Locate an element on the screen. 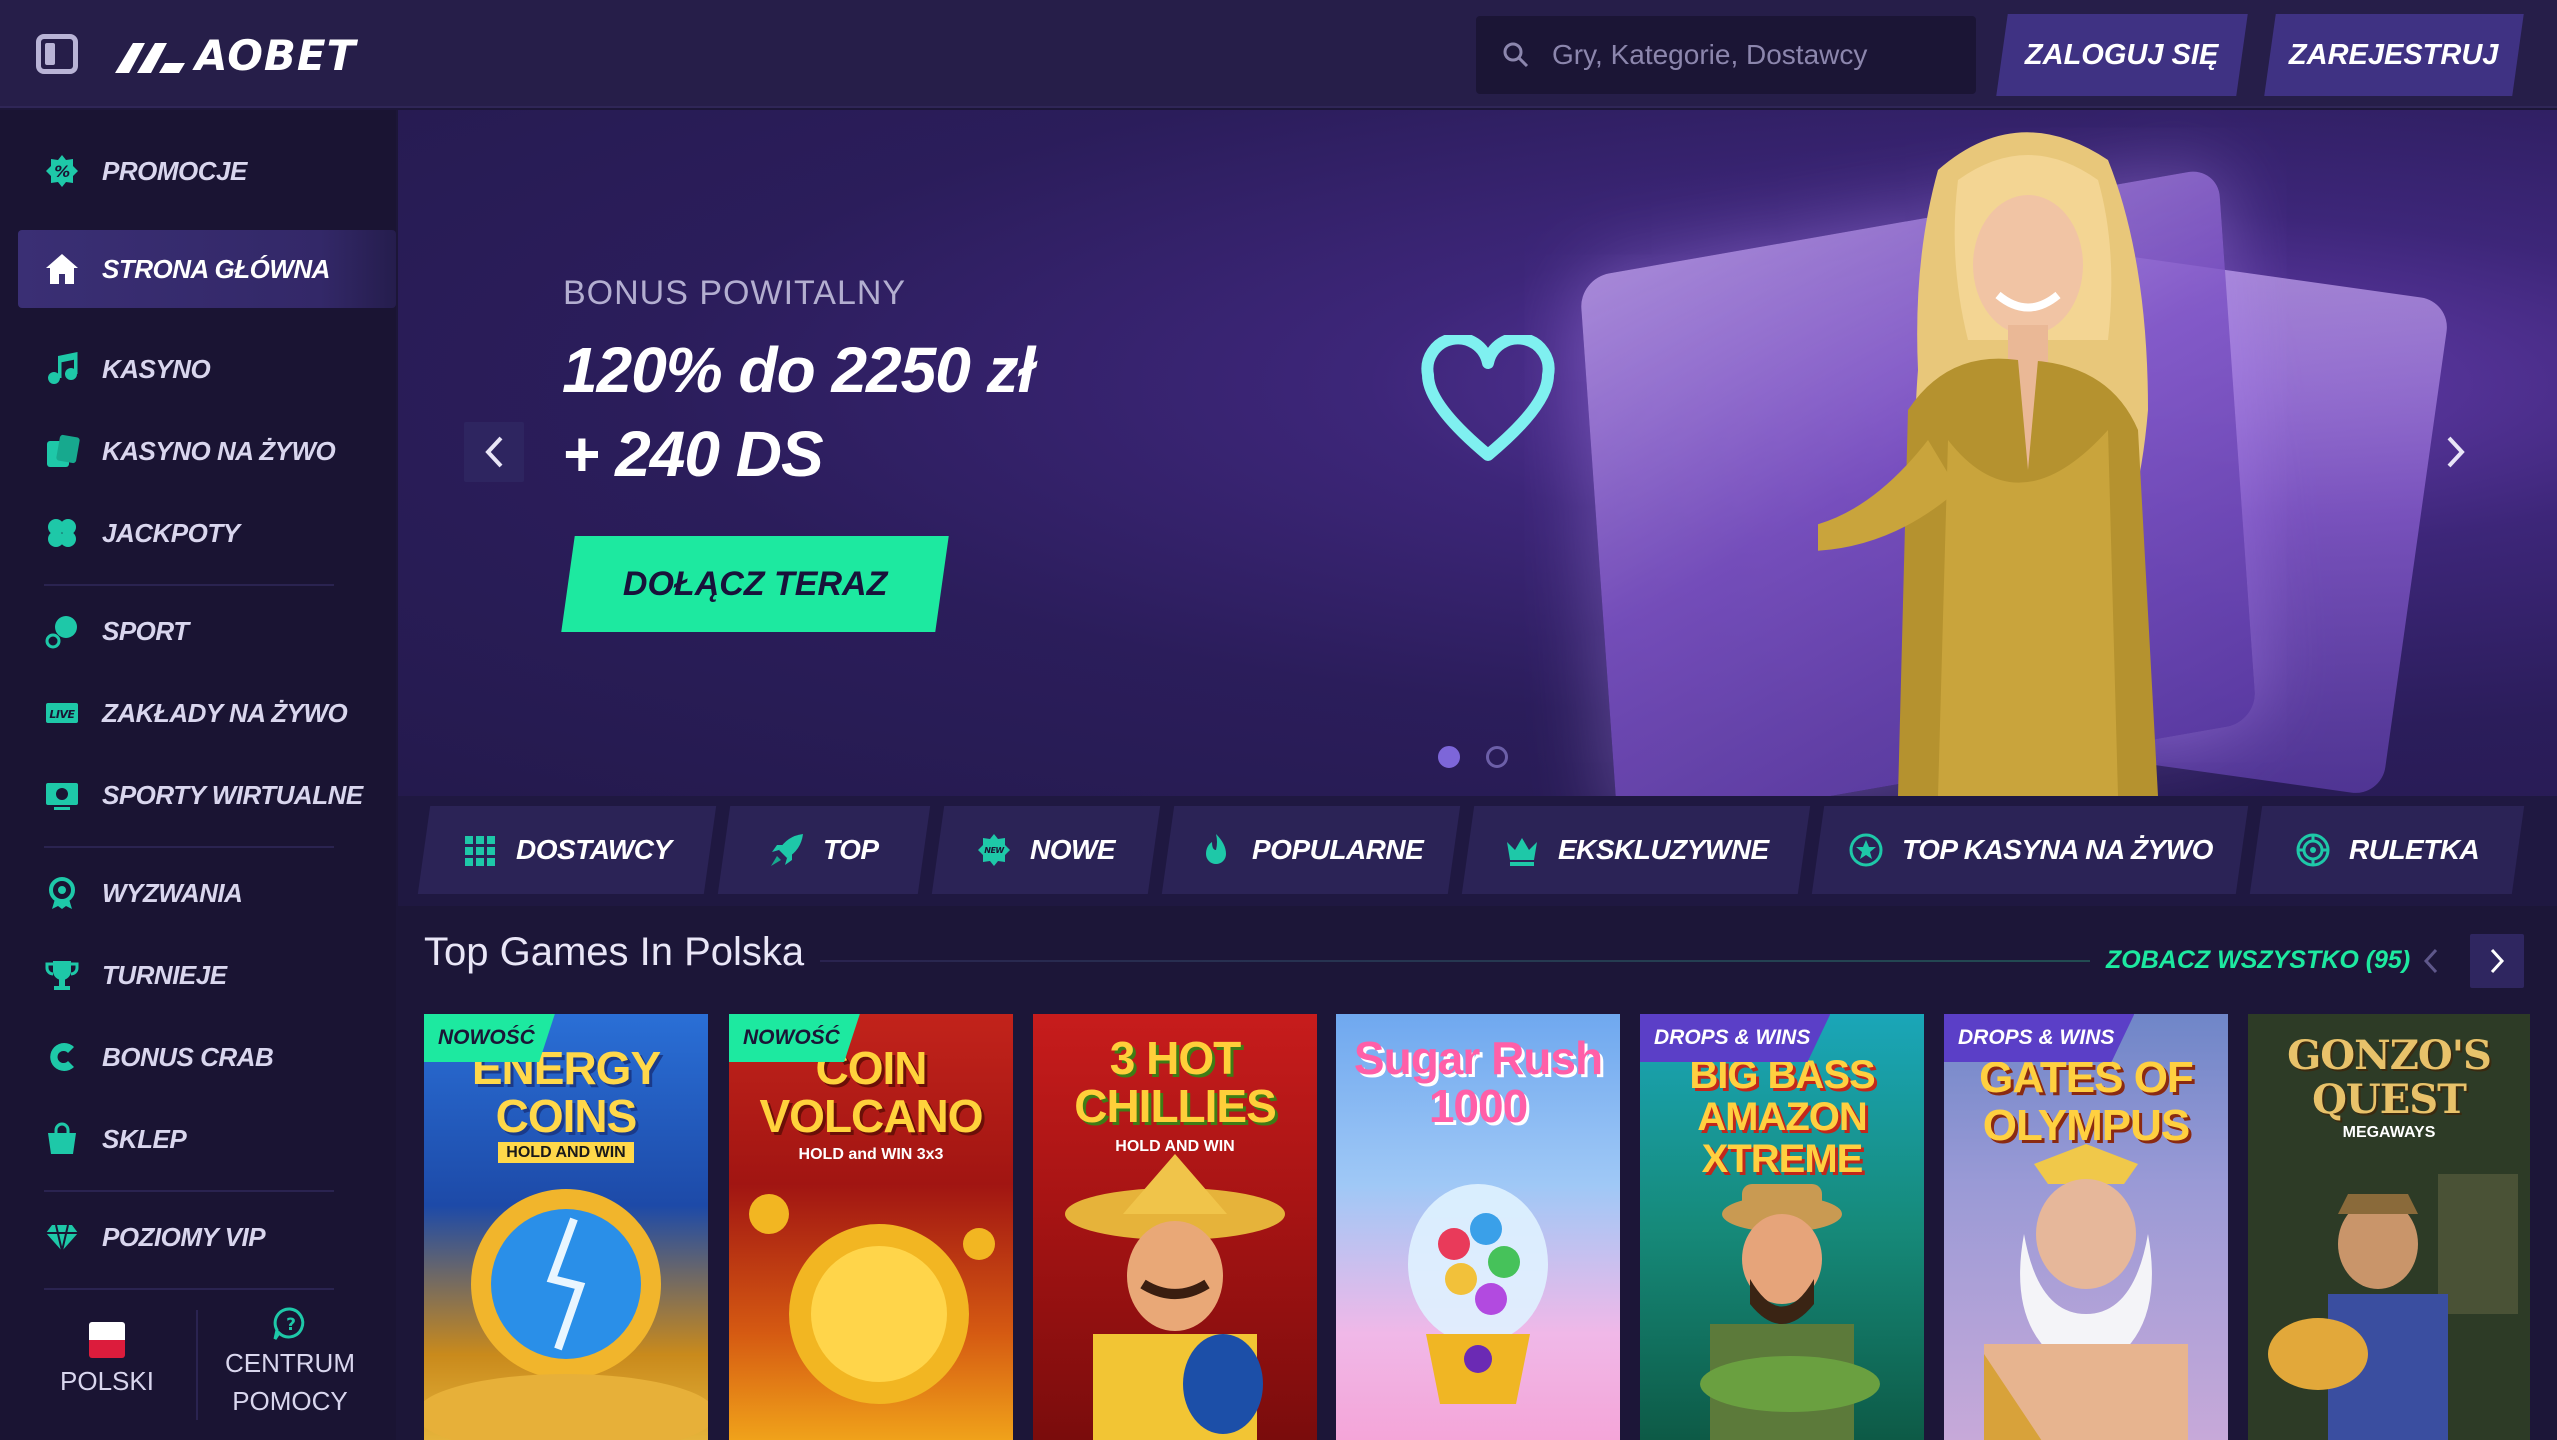 This screenshot has height=1440, width=2557. register-button: ZAREJESTRUJ is located at coordinates (2394, 55).